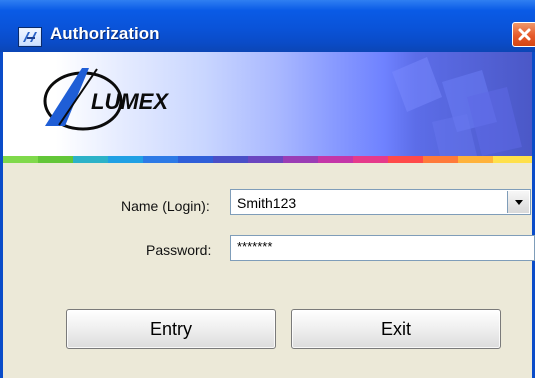 This screenshot has width=535, height=378. I want to click on app-icon, so click(30, 37).